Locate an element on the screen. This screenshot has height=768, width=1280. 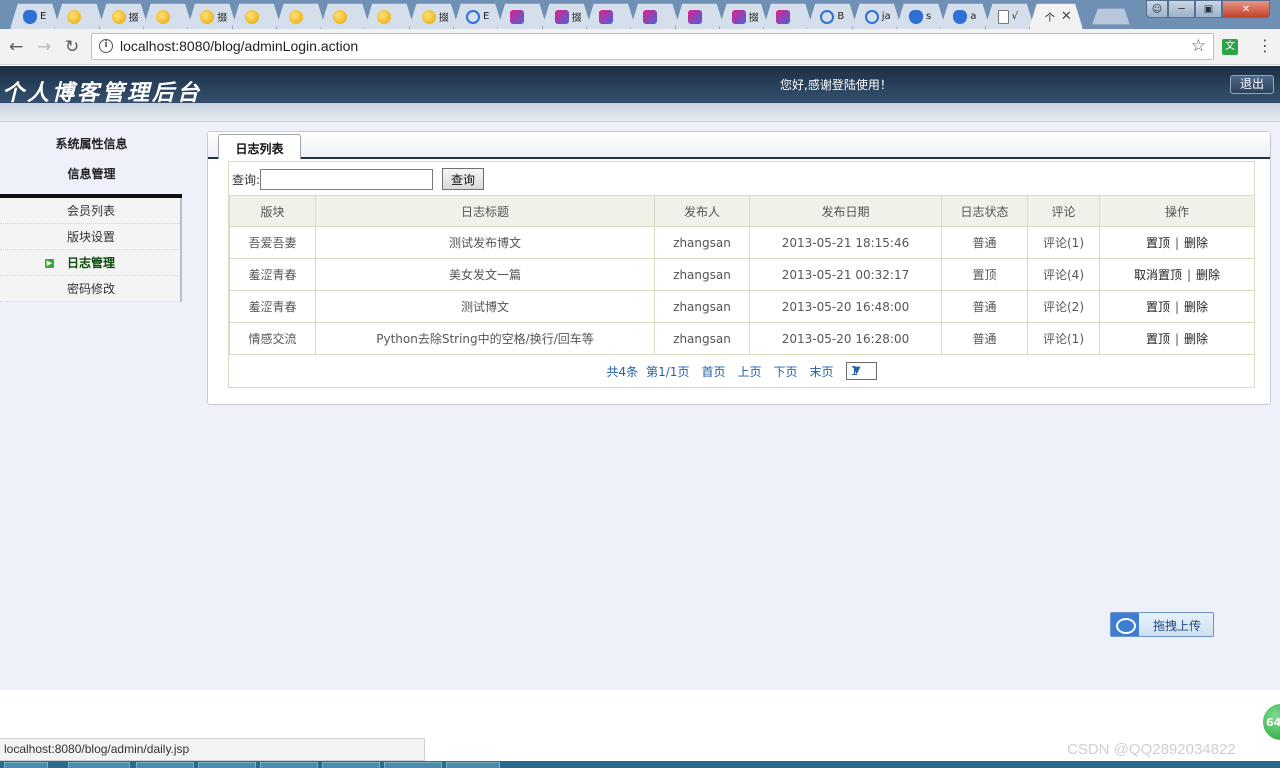
pager-next-link: 下页 is located at coordinates (785, 371).